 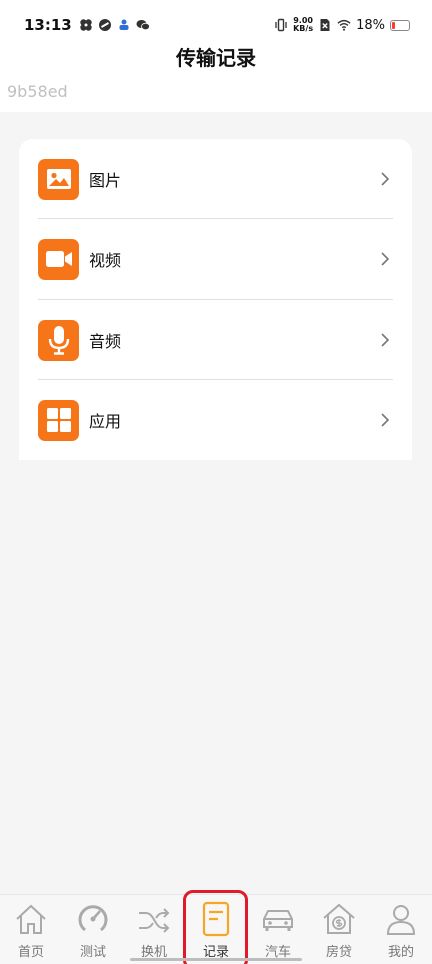 What do you see at coordinates (58, 179) in the screenshot?
I see `image-icon` at bounding box center [58, 179].